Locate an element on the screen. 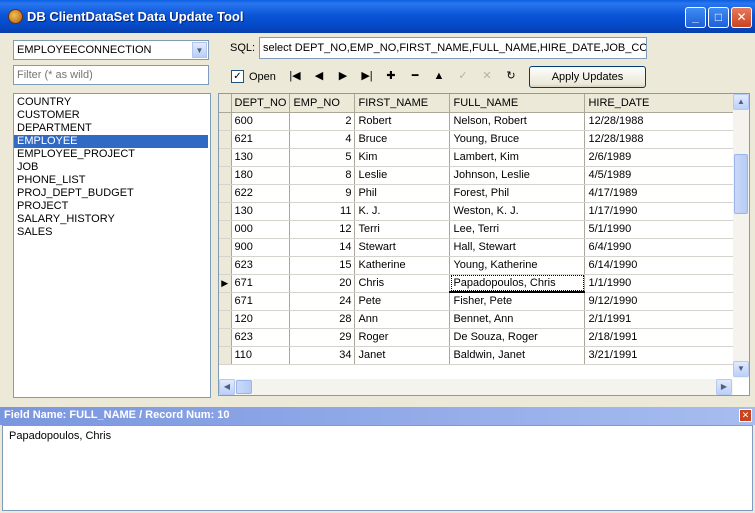  grid-cell: 4 is located at coordinates (322, 139).